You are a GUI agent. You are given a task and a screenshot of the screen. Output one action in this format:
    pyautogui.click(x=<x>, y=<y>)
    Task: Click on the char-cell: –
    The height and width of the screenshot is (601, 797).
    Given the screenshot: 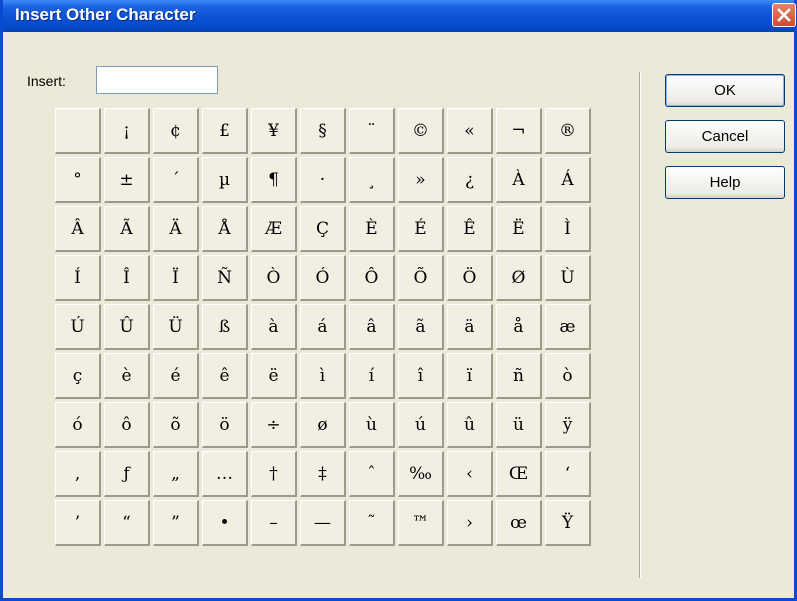 What is the action you would take?
    pyautogui.click(x=274, y=523)
    